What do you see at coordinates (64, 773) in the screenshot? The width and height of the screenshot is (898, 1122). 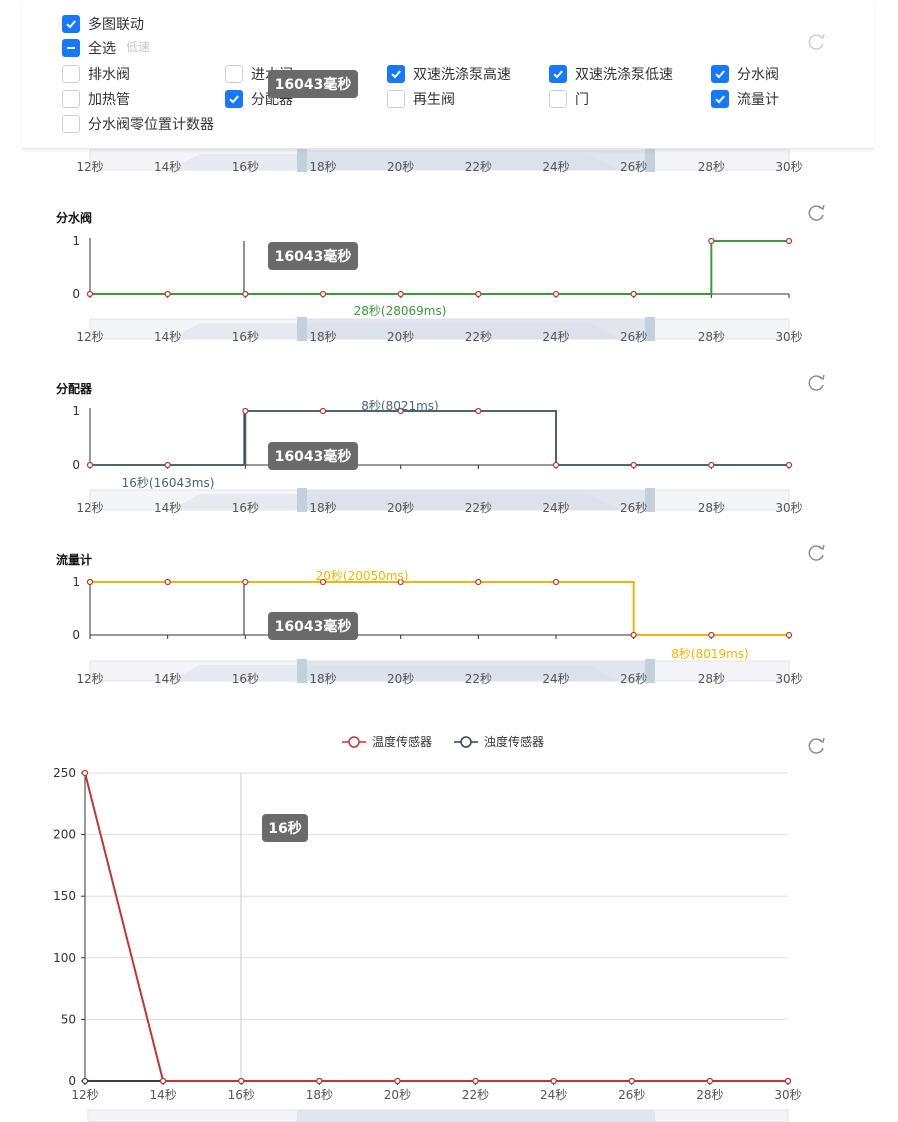 I see `y-tick-label: 250` at bounding box center [64, 773].